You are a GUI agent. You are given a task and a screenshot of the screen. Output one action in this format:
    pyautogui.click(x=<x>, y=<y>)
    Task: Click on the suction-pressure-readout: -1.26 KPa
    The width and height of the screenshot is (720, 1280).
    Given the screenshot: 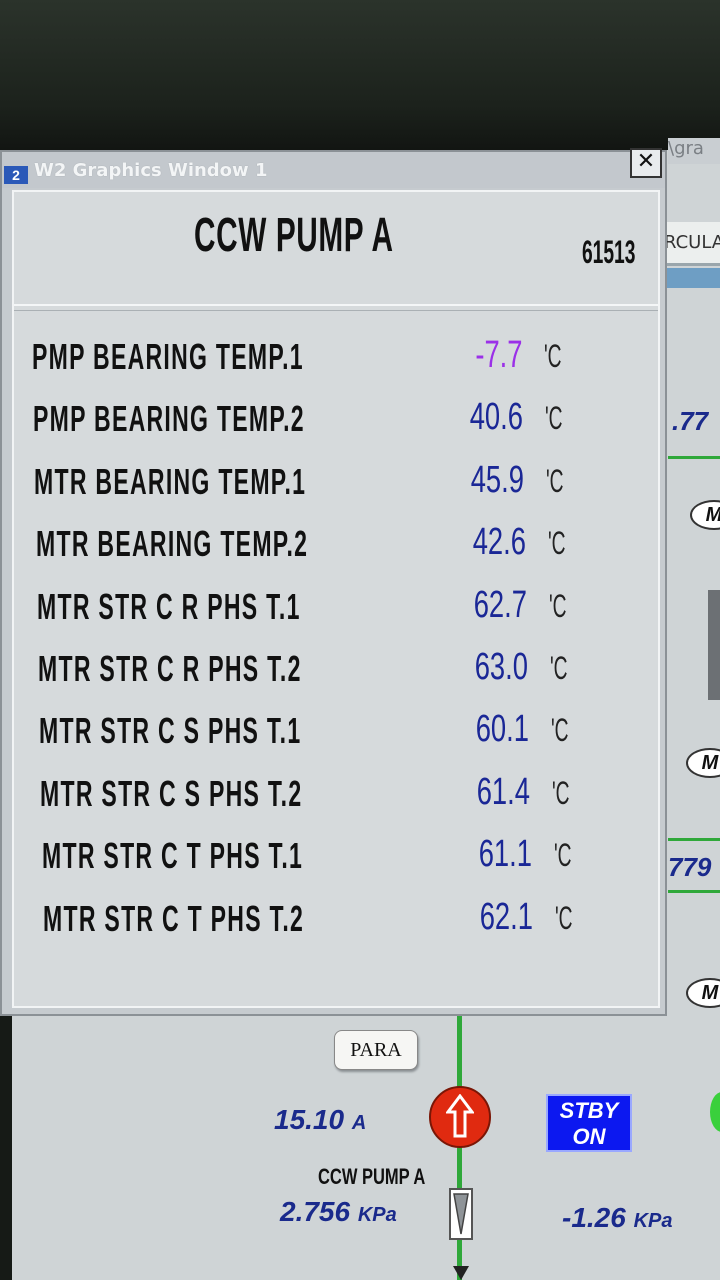 What is the action you would take?
    pyautogui.click(x=617, y=1218)
    